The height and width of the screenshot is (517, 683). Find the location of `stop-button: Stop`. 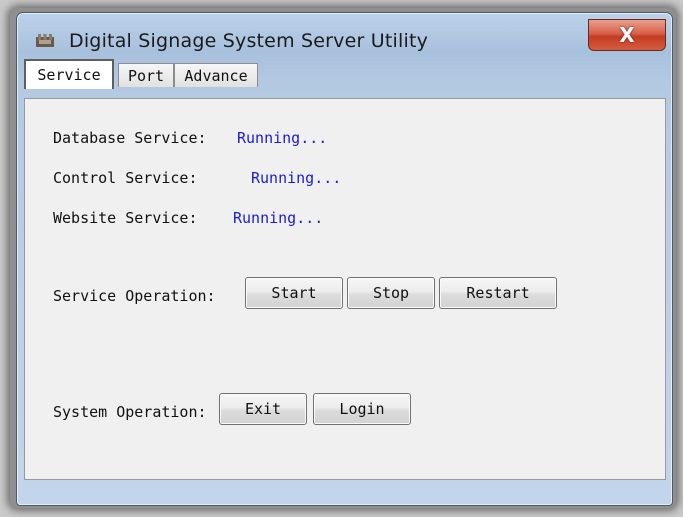

stop-button: Stop is located at coordinates (391, 293).